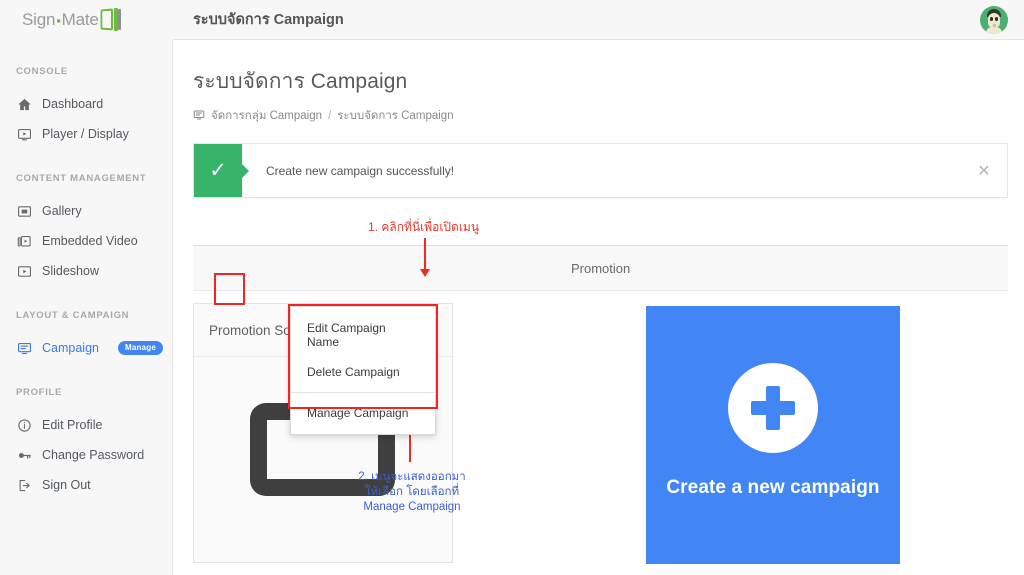 Image resolution: width=1024 pixels, height=575 pixels. What do you see at coordinates (24, 271) in the screenshot?
I see `slideshow-icon` at bounding box center [24, 271].